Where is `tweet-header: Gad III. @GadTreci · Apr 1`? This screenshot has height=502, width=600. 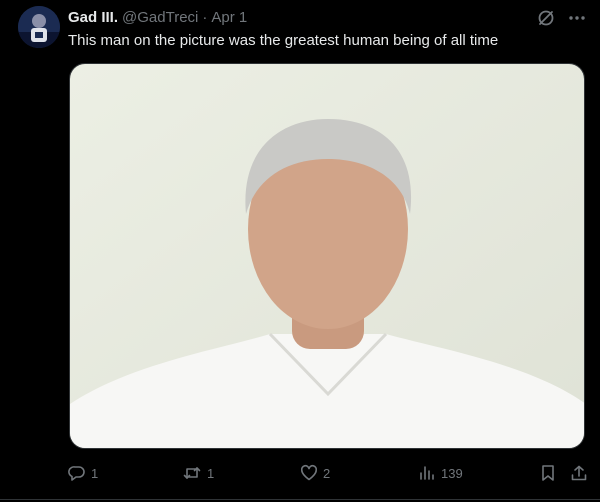
tweet-header: Gad III. @GadTreci · Apr 1 is located at coordinates (157, 17).